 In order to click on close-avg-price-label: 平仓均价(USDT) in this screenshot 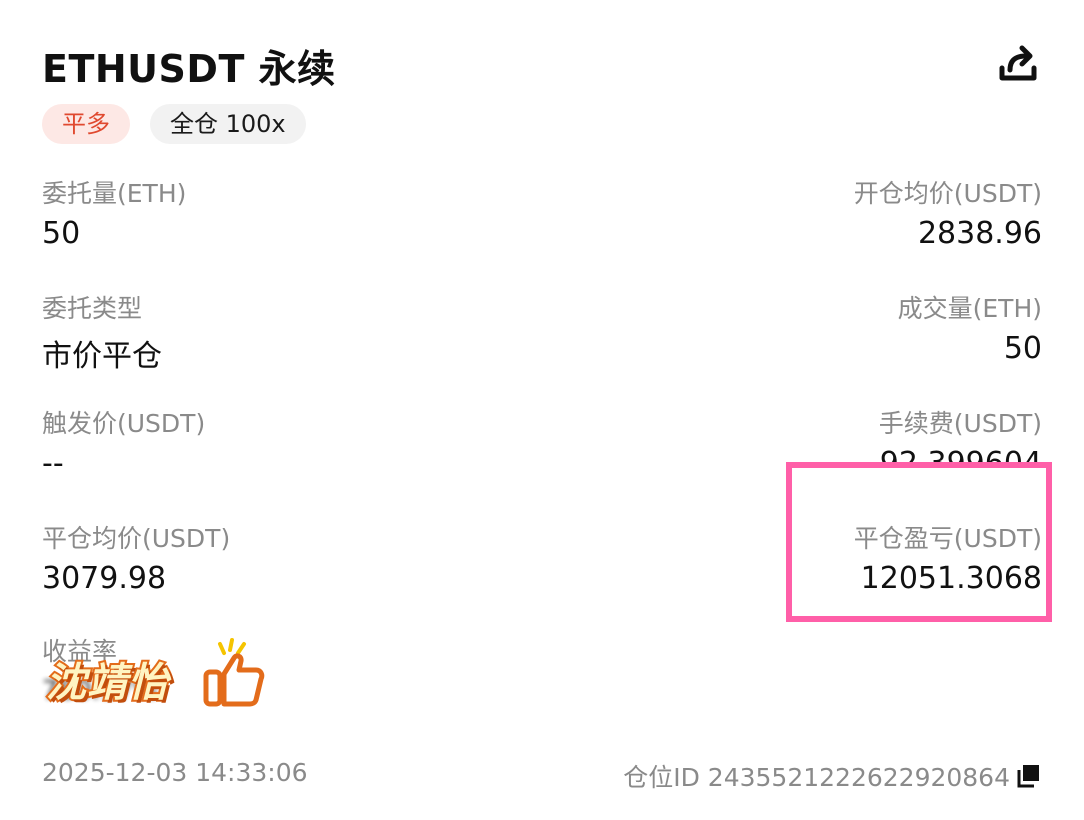, I will do `click(136, 538)`.